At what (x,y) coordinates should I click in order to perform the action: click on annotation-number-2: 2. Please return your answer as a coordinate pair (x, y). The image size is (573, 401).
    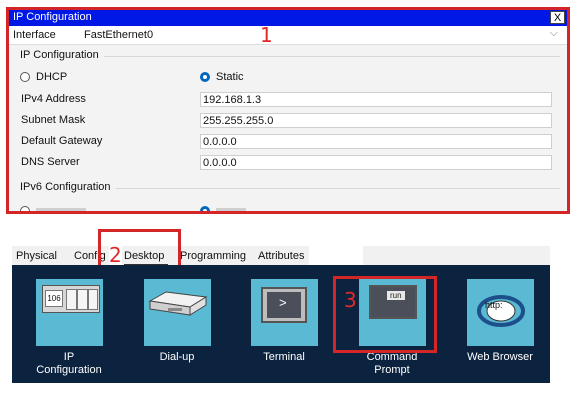
    Looking at the image, I should click on (115, 255).